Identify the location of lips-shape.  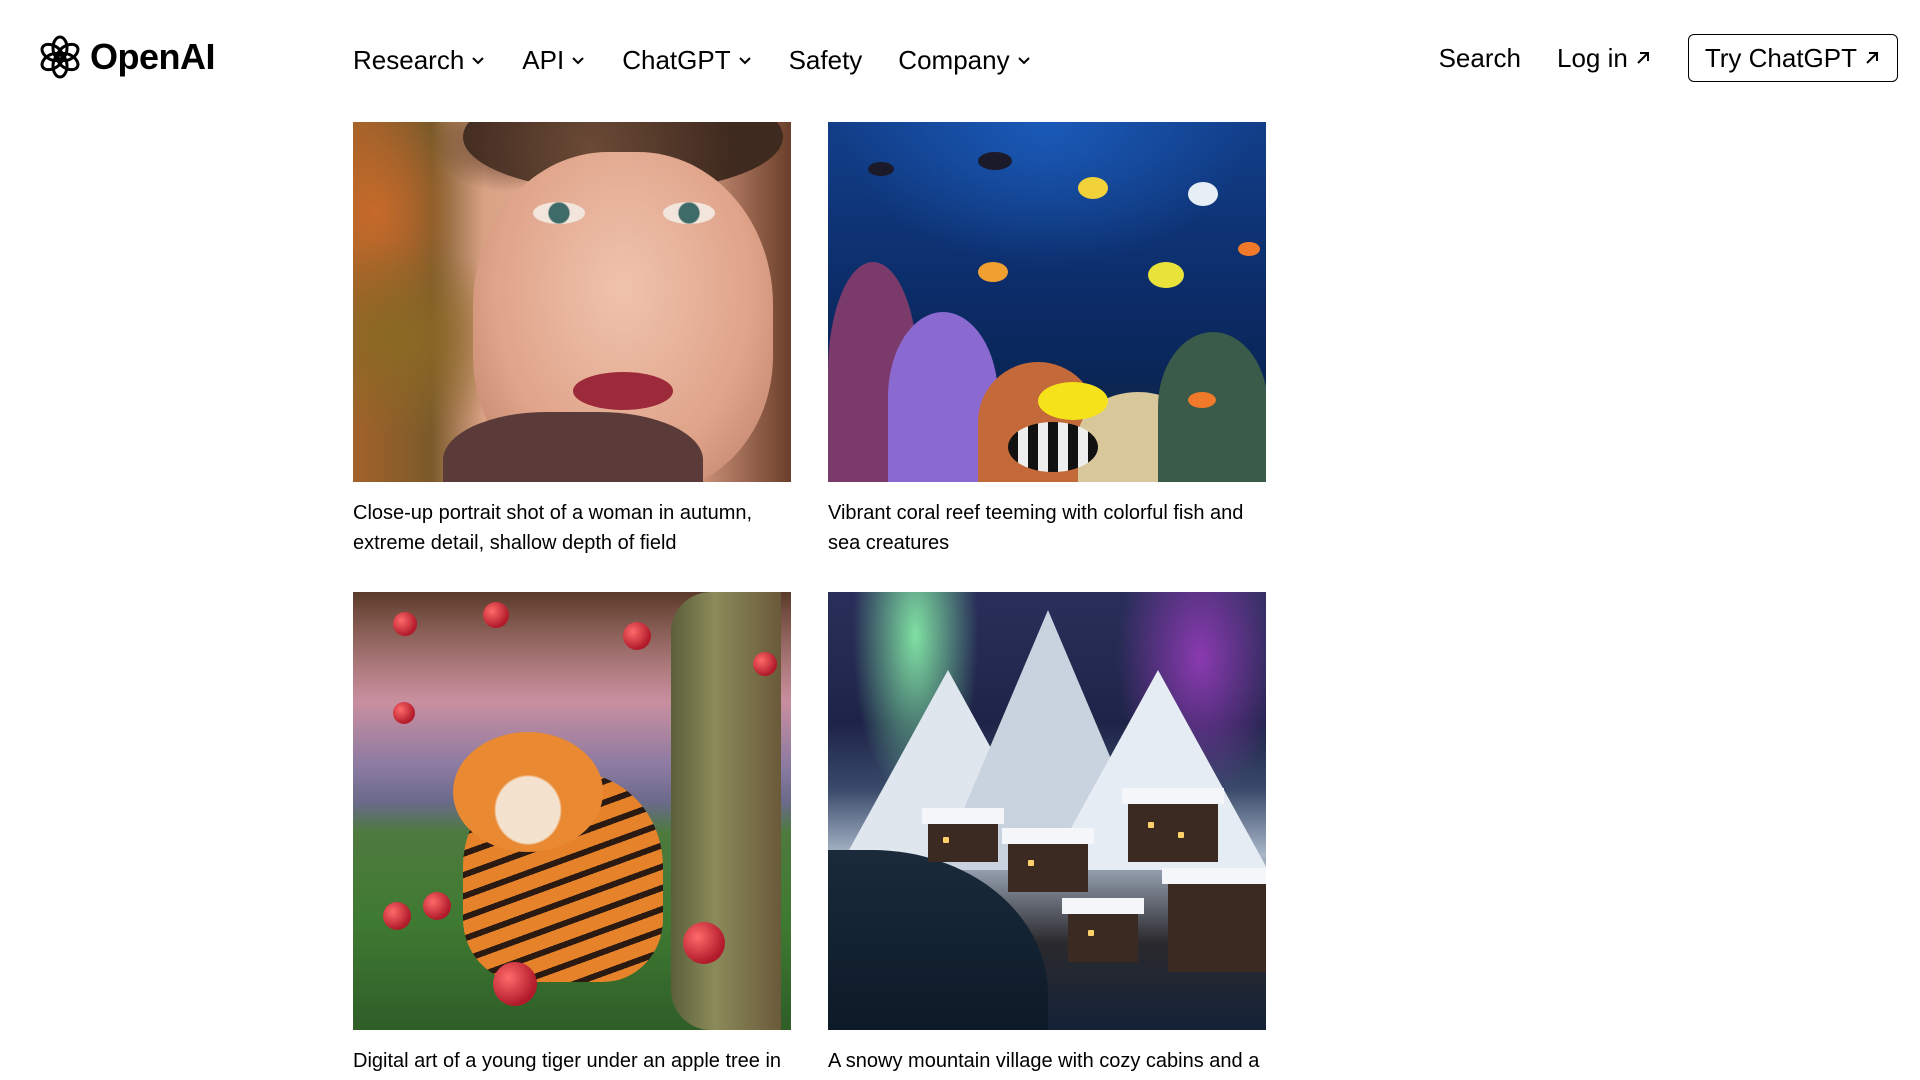
(623, 391).